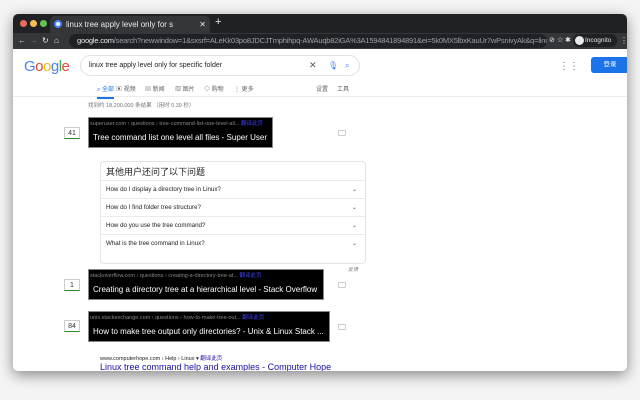 The height and width of the screenshot is (400, 640). I want to click on tab-title: linux tree apply level only for s, so click(120, 24).